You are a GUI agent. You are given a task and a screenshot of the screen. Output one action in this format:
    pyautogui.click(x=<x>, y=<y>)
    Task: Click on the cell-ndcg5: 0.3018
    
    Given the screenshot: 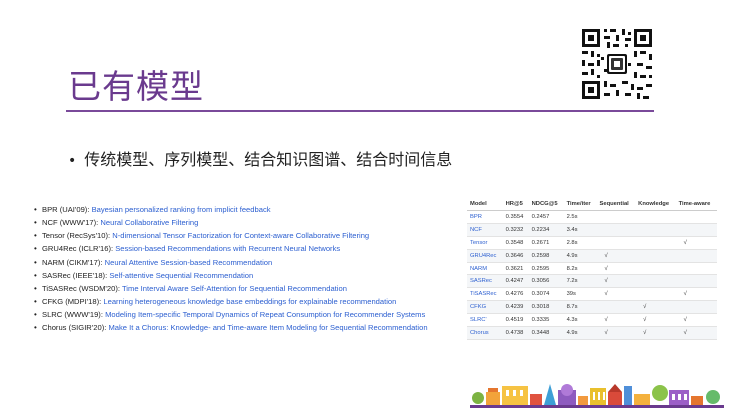 What is the action you would take?
    pyautogui.click(x=546, y=307)
    